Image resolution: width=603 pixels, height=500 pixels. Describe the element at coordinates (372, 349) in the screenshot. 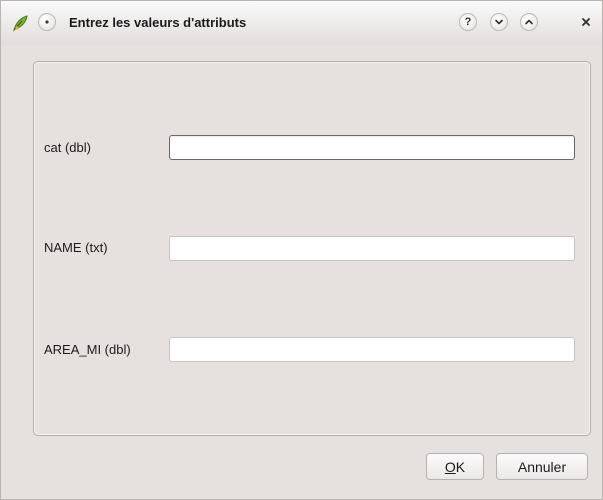

I see `area-mi-field-input` at that location.